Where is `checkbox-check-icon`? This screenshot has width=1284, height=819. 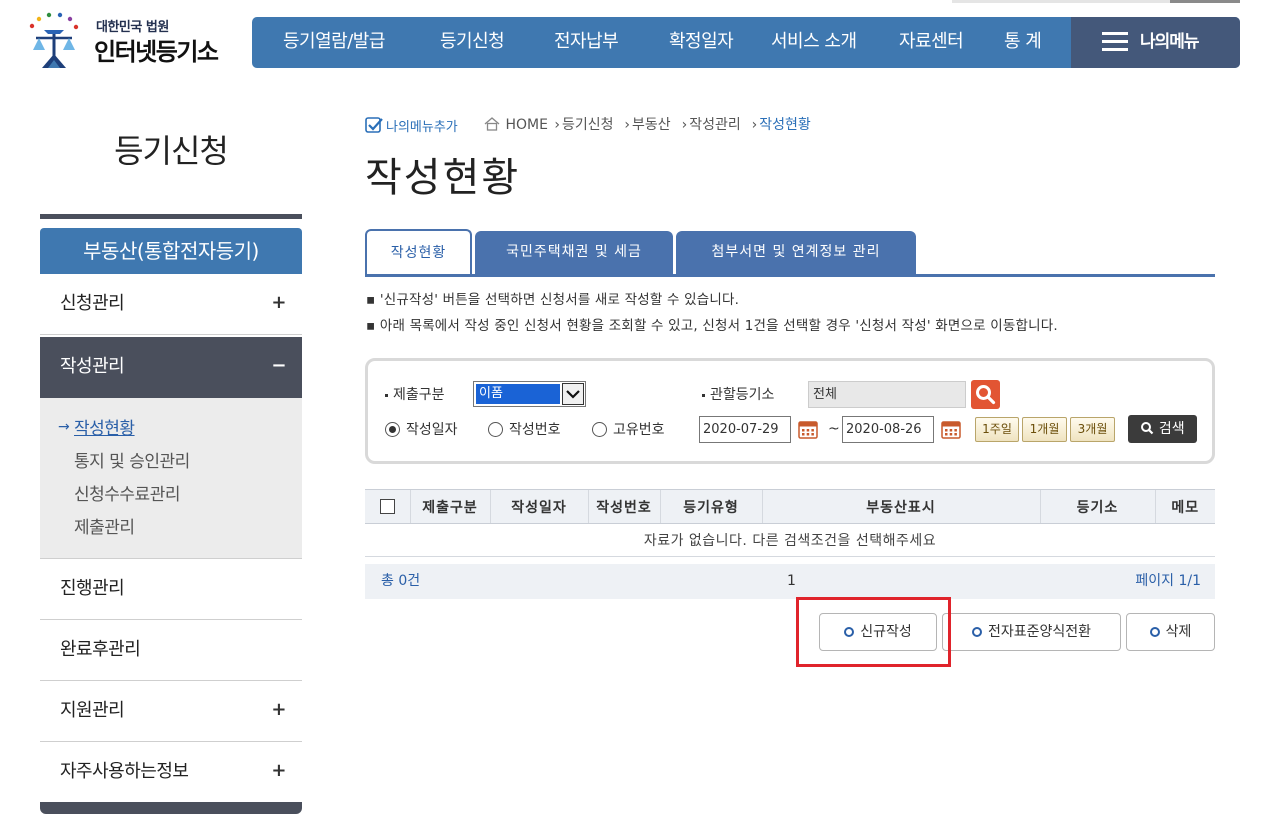
checkbox-check-icon is located at coordinates (374, 125).